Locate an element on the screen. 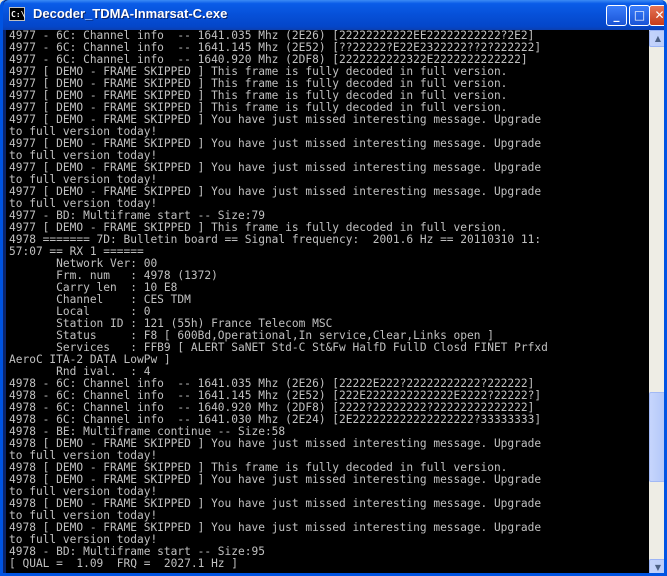 The image size is (667, 576). maximize-button: □ is located at coordinates (639, 15).